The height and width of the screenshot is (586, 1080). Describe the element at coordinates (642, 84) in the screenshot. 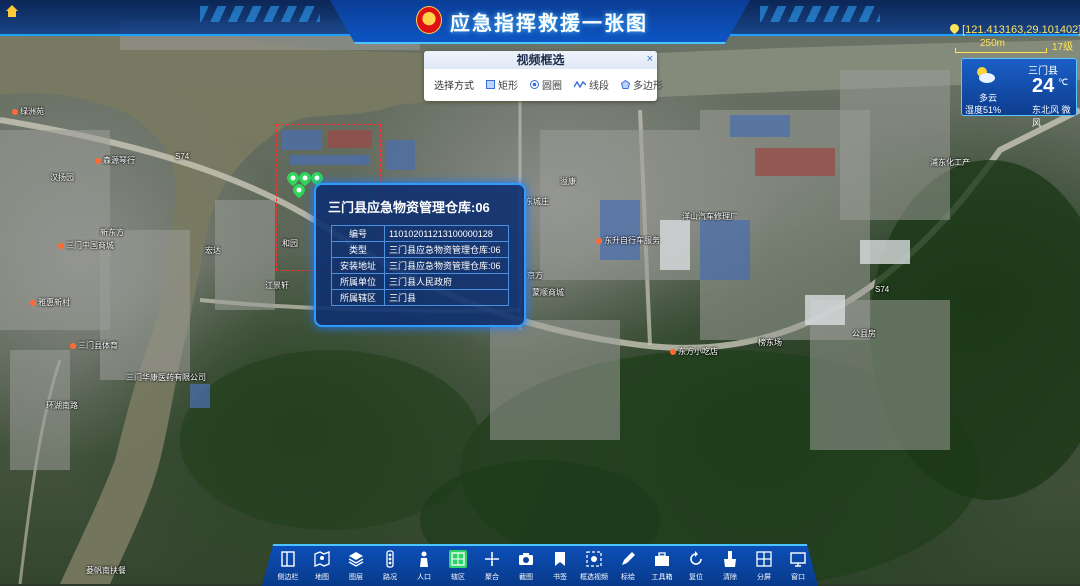

I see `option-polygon: 多边形` at that location.